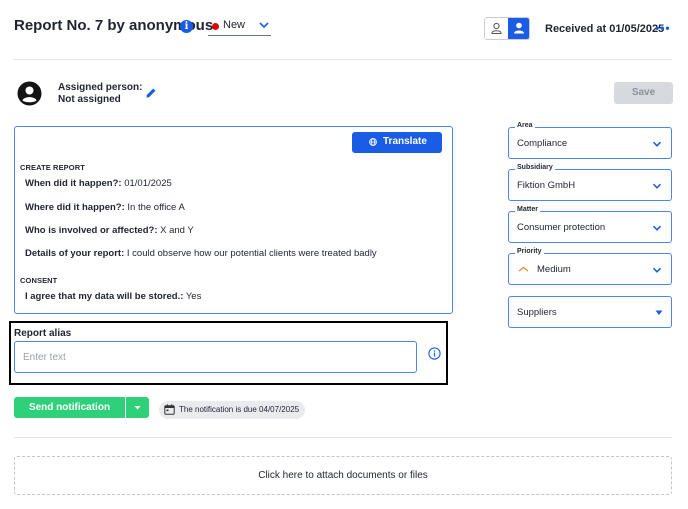 This screenshot has width=688, height=509. What do you see at coordinates (52, 167) in the screenshot?
I see `section-title-create-report: CREATE REPORT` at bounding box center [52, 167].